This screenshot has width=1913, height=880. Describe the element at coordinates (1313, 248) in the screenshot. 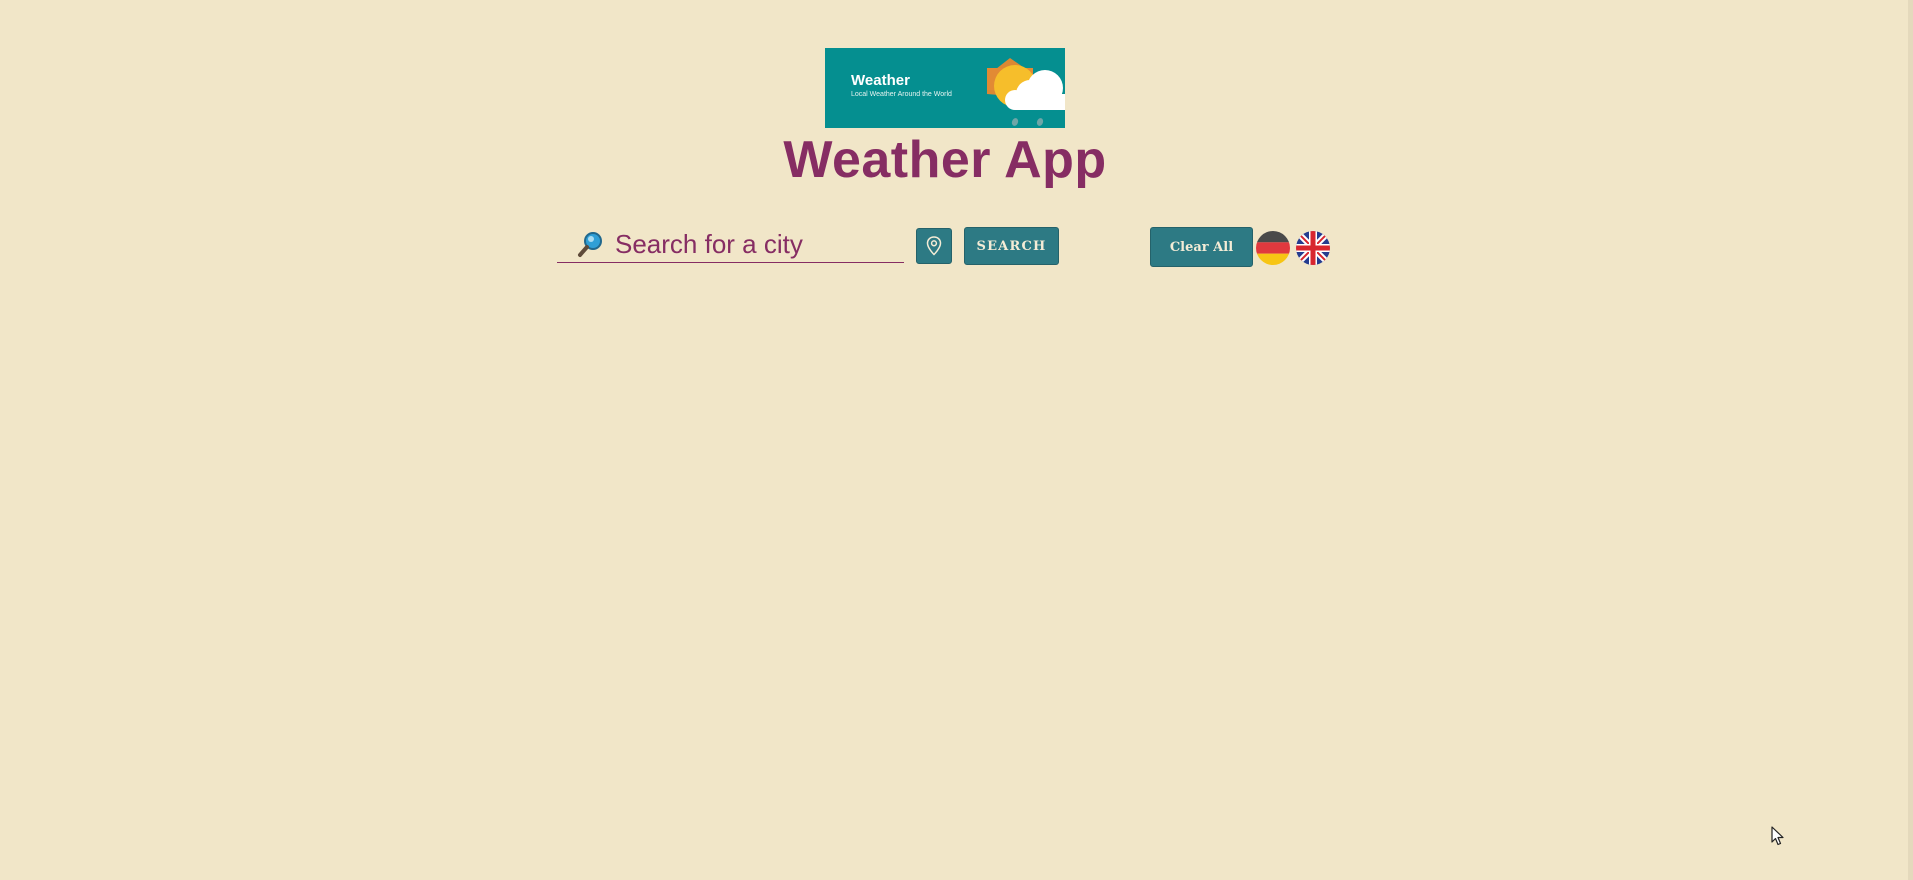

I see `uk-flag-icon` at that location.